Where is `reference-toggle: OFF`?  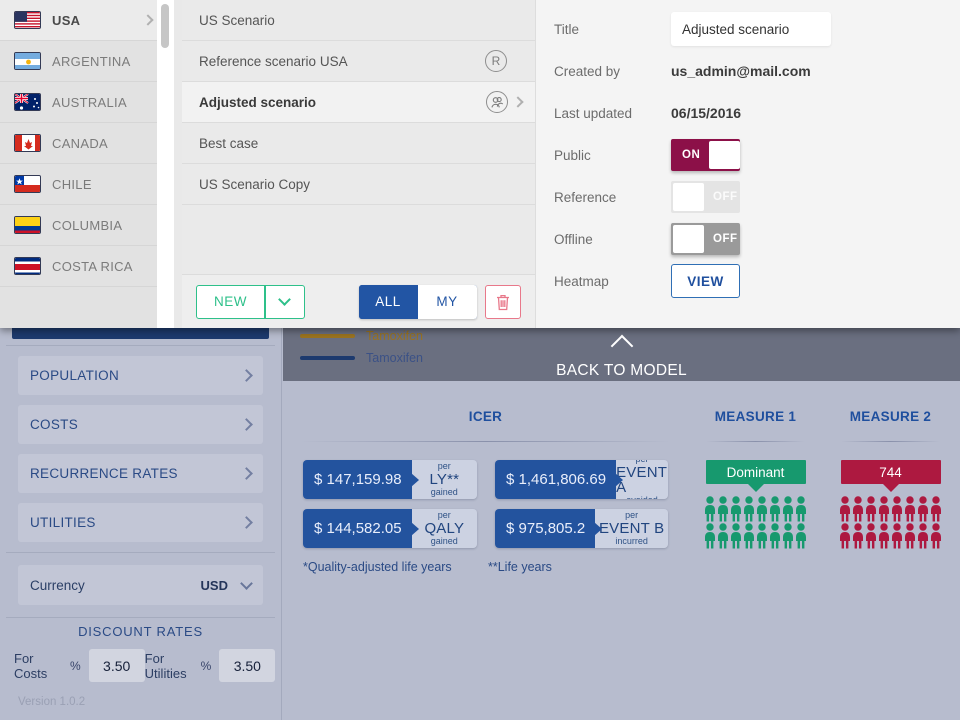 reference-toggle: OFF is located at coordinates (705, 197).